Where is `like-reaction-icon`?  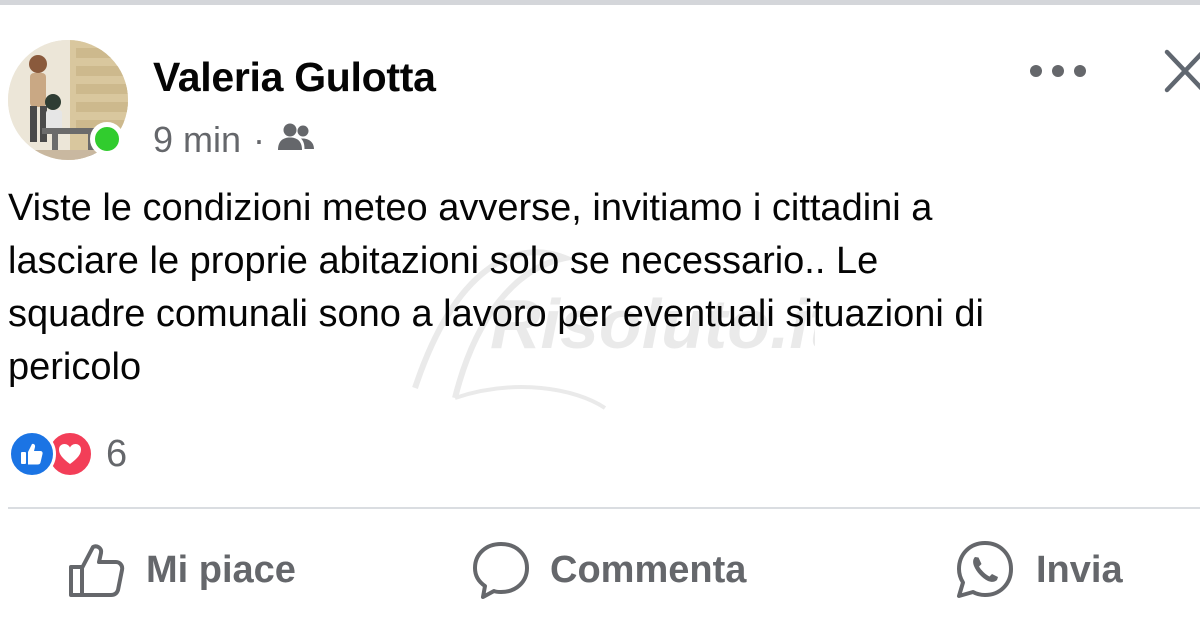 like-reaction-icon is located at coordinates (32, 454).